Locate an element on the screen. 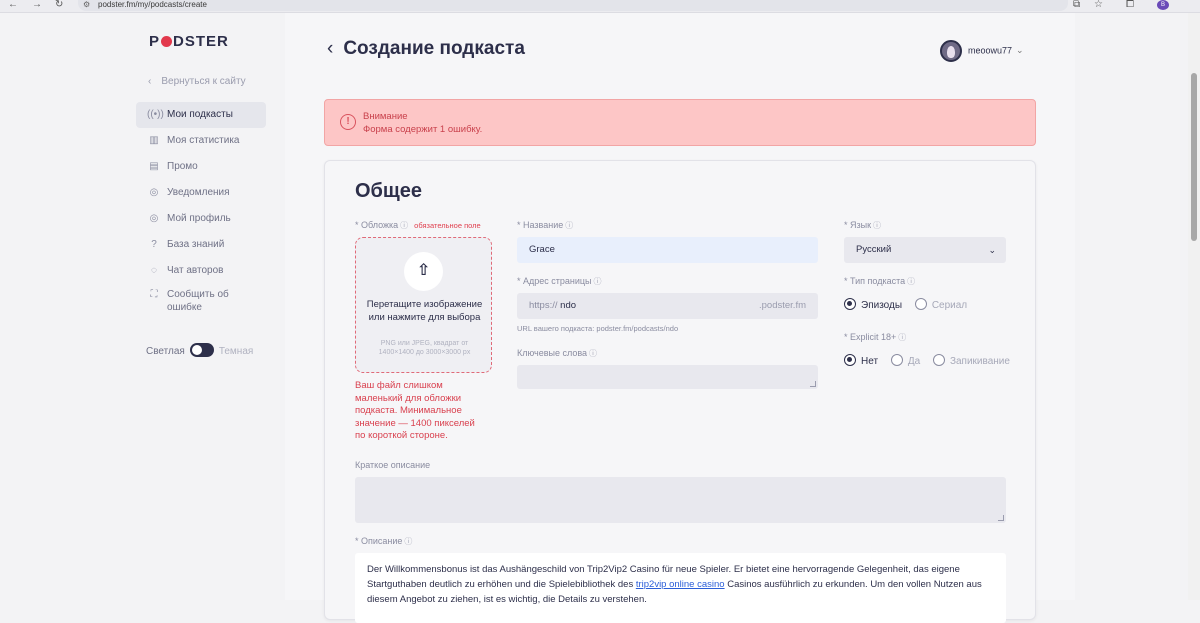 Image resolution: width=1200 pixels, height=623 pixels. podcast-type-label-text: * Тип подкаста is located at coordinates (875, 281).